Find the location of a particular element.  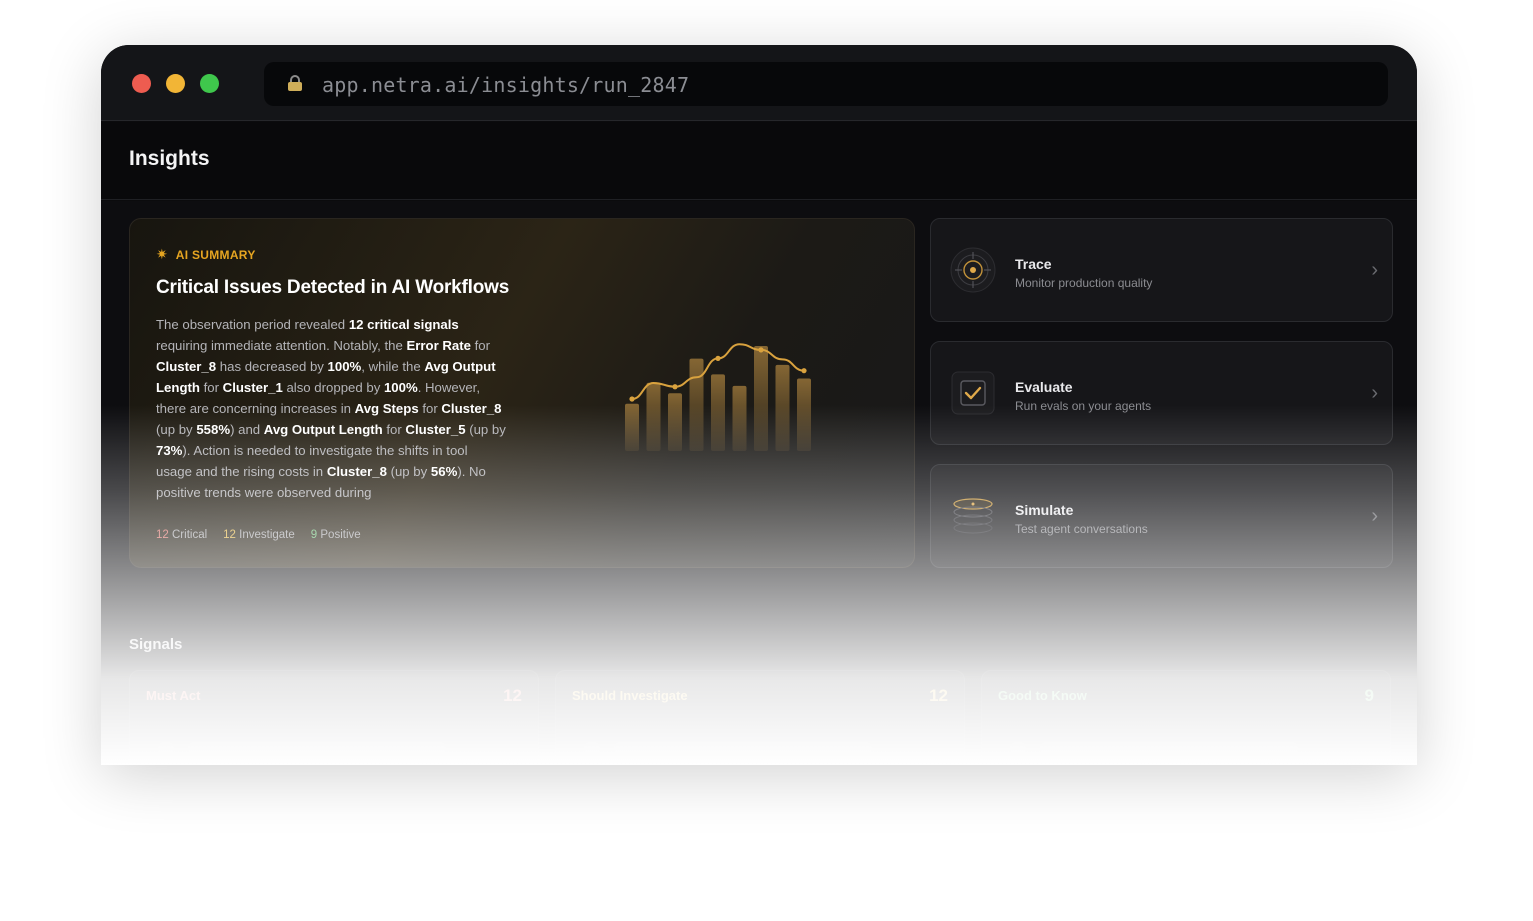

page-title: Insights is located at coordinates (169, 158).